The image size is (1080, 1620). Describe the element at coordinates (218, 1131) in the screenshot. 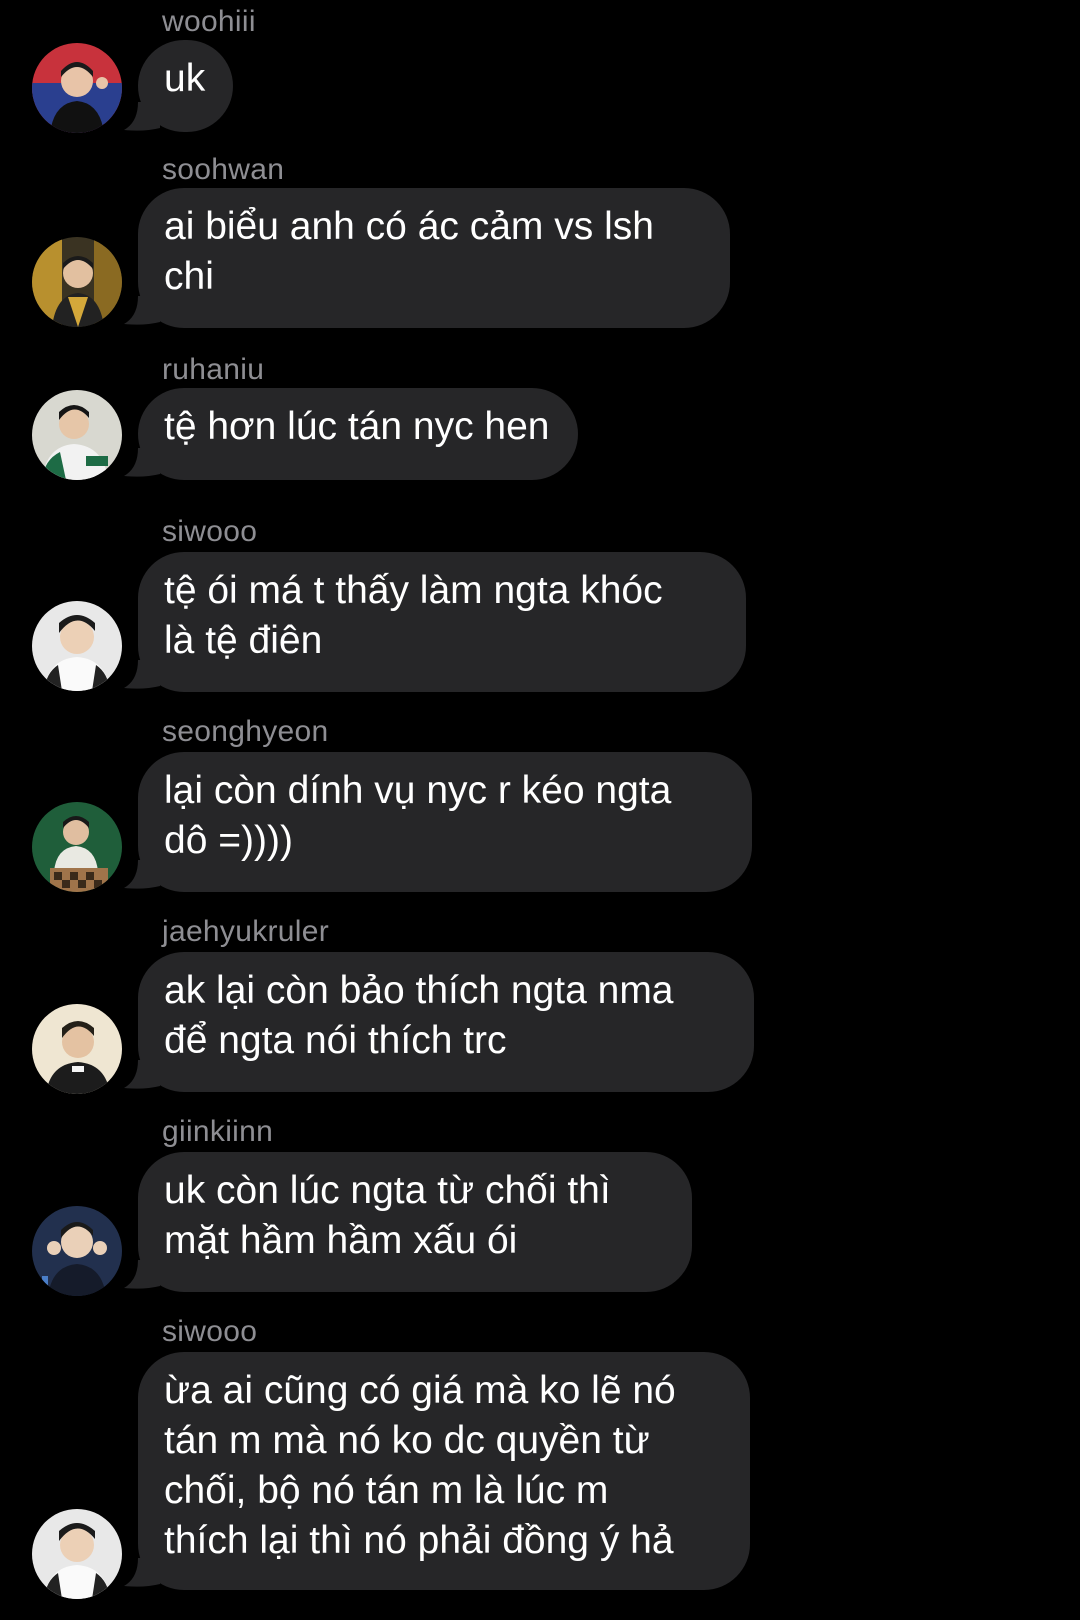

I see `sender-name: giinkiinn` at that location.